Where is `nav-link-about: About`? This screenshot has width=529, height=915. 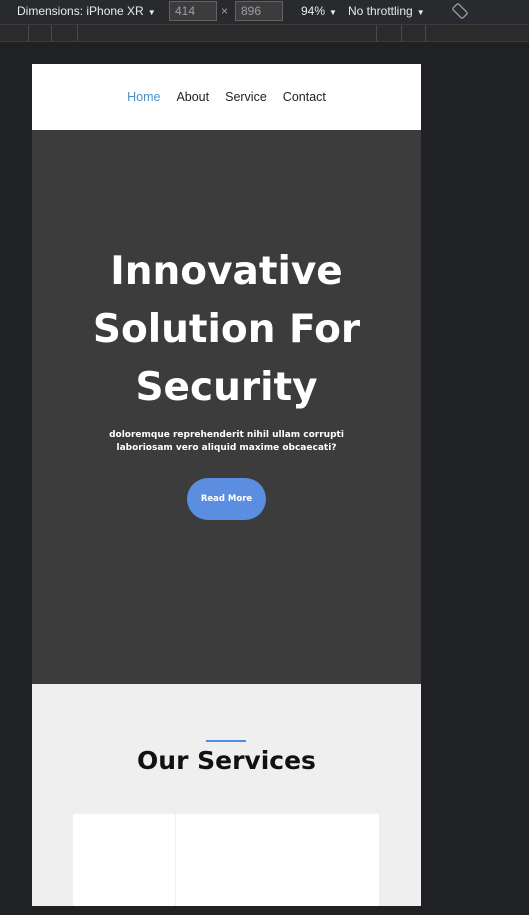 nav-link-about: About is located at coordinates (192, 97).